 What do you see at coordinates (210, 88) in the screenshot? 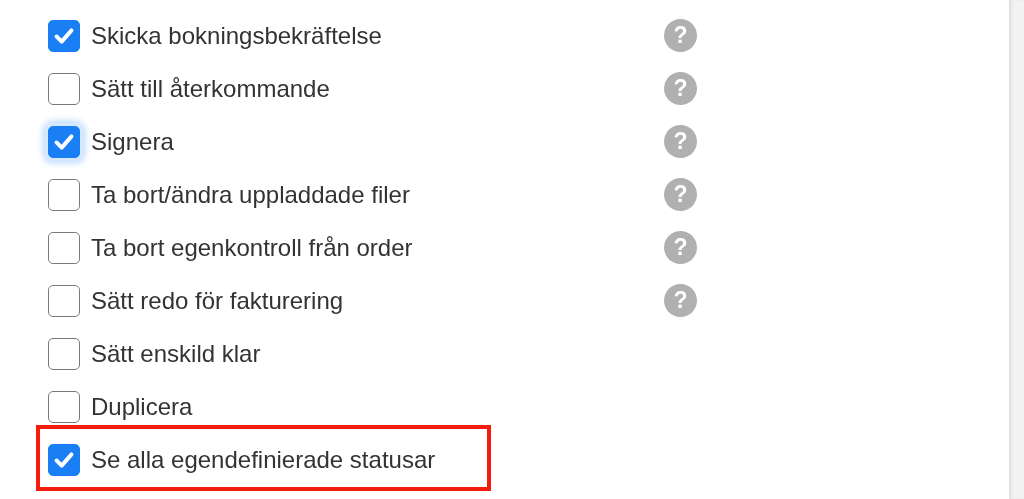
I see `checkbox-label: Sätt till återkommande` at bounding box center [210, 88].